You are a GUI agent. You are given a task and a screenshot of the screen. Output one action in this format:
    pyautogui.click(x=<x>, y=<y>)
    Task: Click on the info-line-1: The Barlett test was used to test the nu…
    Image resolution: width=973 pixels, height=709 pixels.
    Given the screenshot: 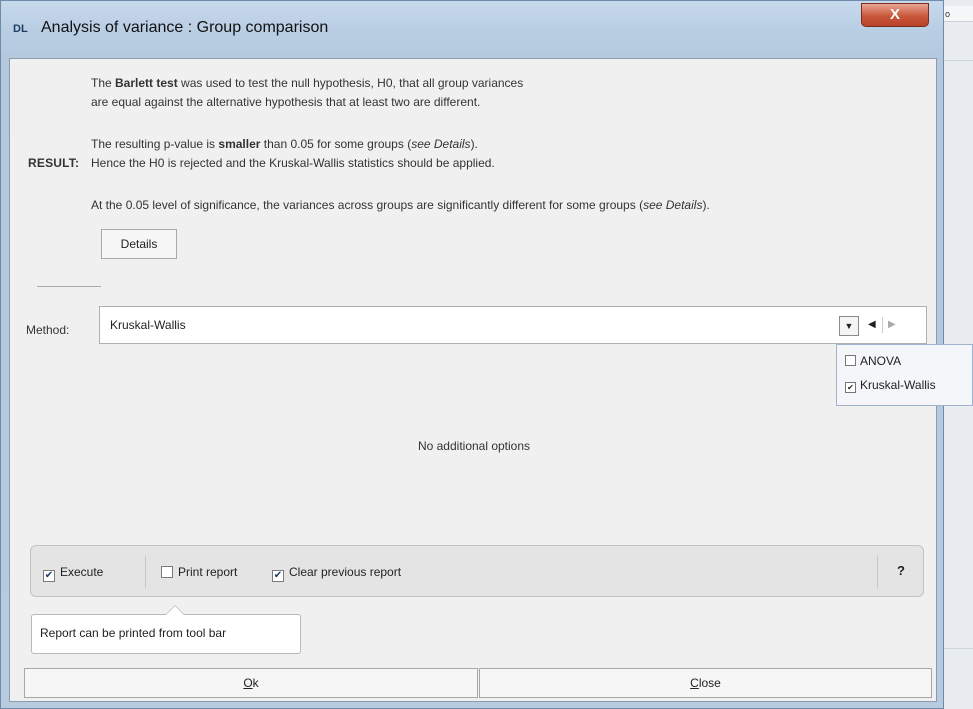 What is the action you would take?
    pyautogui.click(x=307, y=83)
    